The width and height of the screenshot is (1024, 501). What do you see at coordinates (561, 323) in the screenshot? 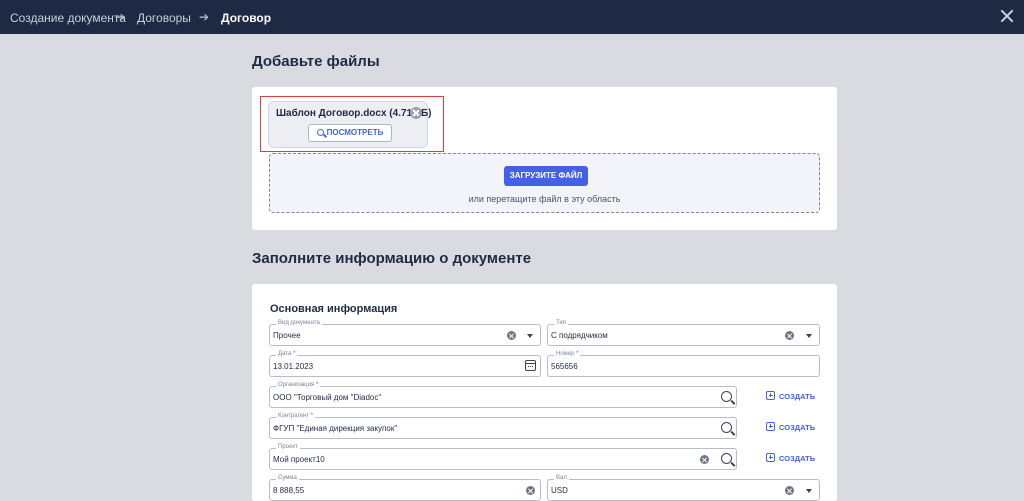
I see `type-label: Тип` at bounding box center [561, 323].